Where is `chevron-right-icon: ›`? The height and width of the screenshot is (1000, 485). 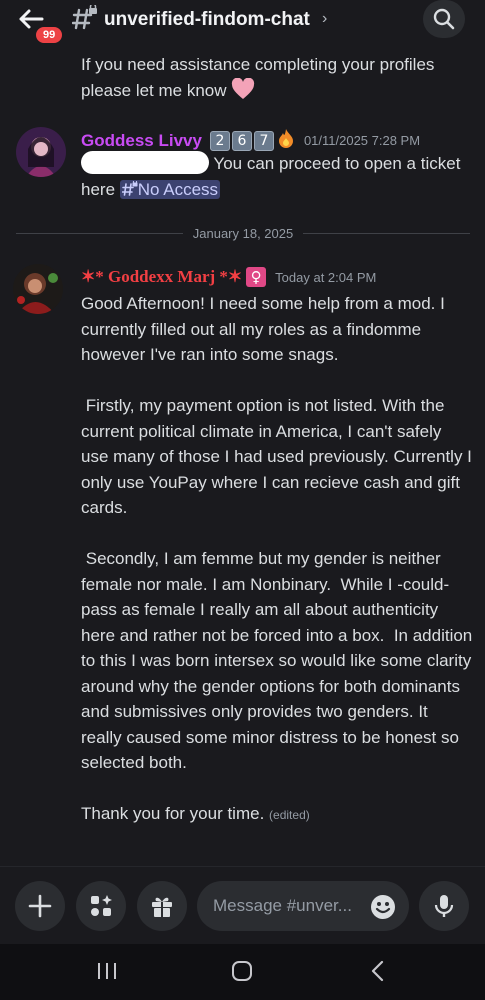
chevron-right-icon: › is located at coordinates (324, 19).